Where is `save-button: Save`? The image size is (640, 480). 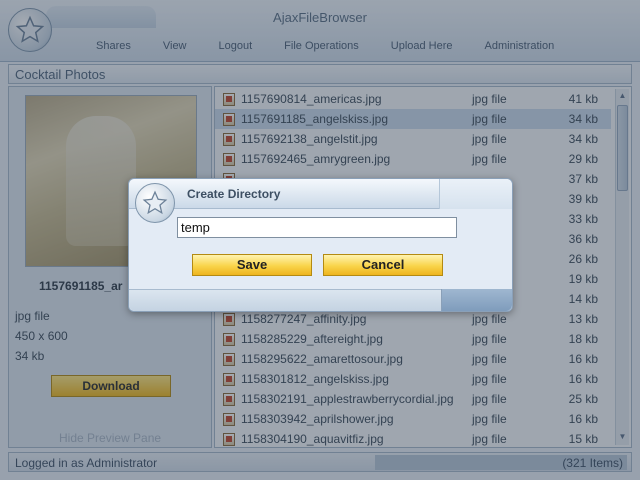
save-button: Save is located at coordinates (252, 265).